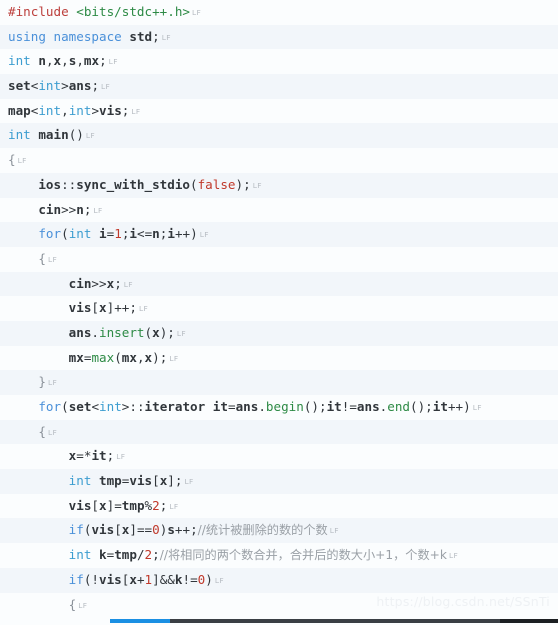 Image resolution: width=558 pixels, height=625 pixels. What do you see at coordinates (279, 457) in the screenshot?
I see `code-line: x=*it; LF` at bounding box center [279, 457].